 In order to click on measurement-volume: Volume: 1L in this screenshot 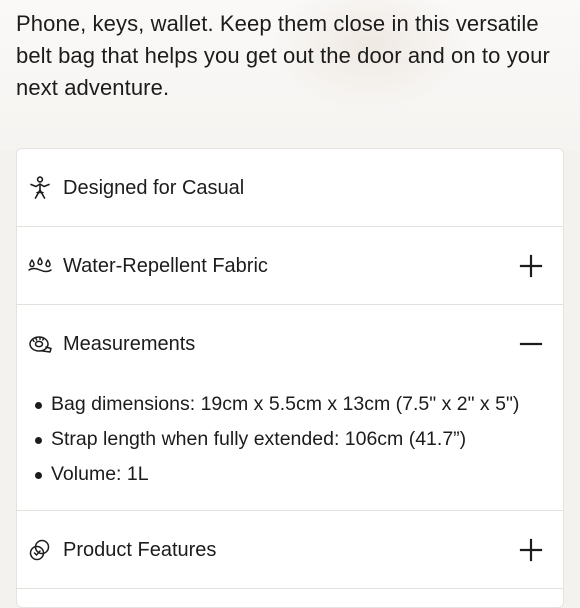, I will do `click(275, 474)`.